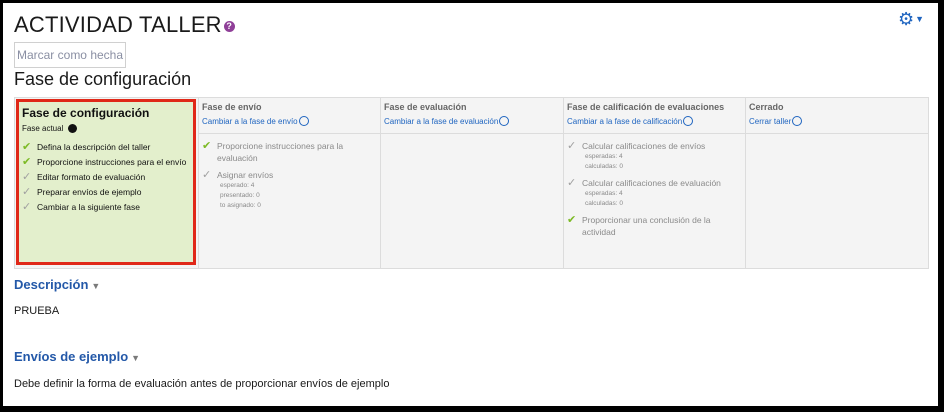  Describe the element at coordinates (111, 162) in the screenshot. I see `task-label: Proporcione instrucciones para el envío` at that location.